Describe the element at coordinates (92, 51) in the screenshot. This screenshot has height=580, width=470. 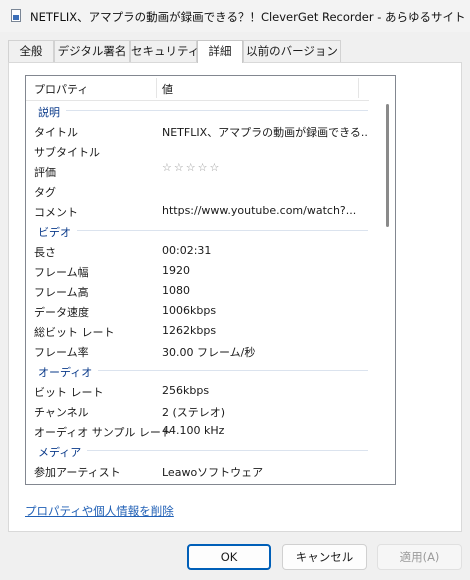
I see `tab-digital-signature: デジタル署名` at that location.